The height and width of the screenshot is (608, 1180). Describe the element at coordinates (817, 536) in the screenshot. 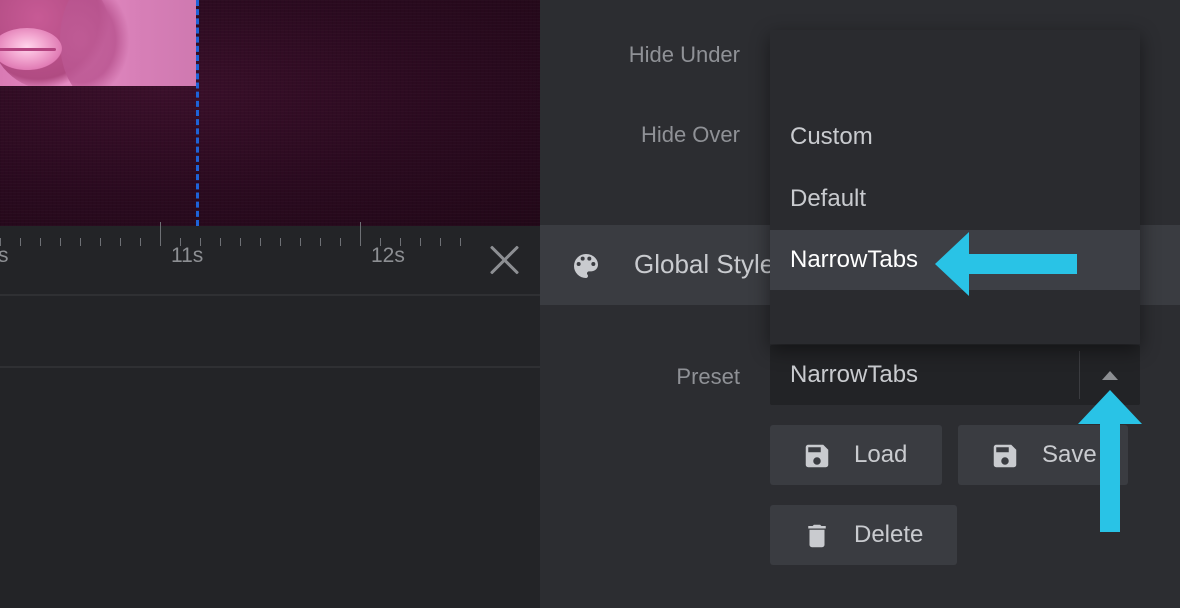

I see `trash-icon` at that location.